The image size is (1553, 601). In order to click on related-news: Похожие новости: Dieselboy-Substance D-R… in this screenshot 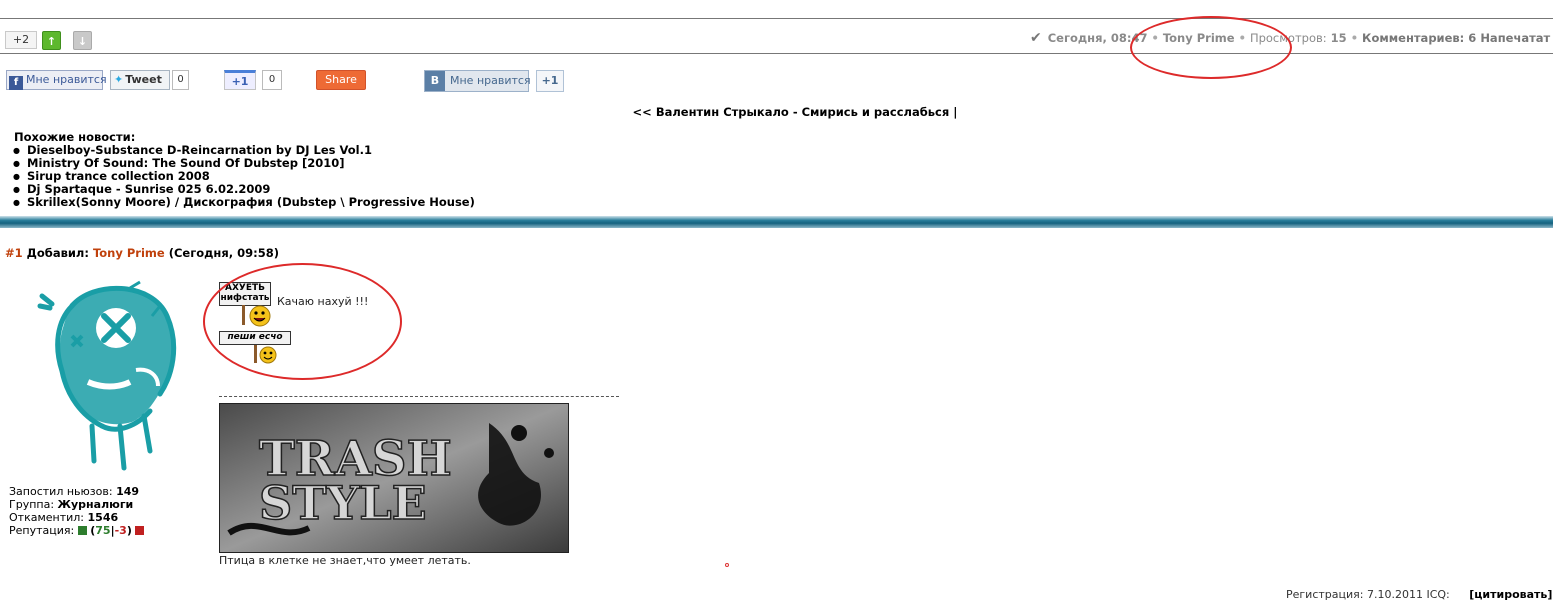, I will do `click(244, 170)`.